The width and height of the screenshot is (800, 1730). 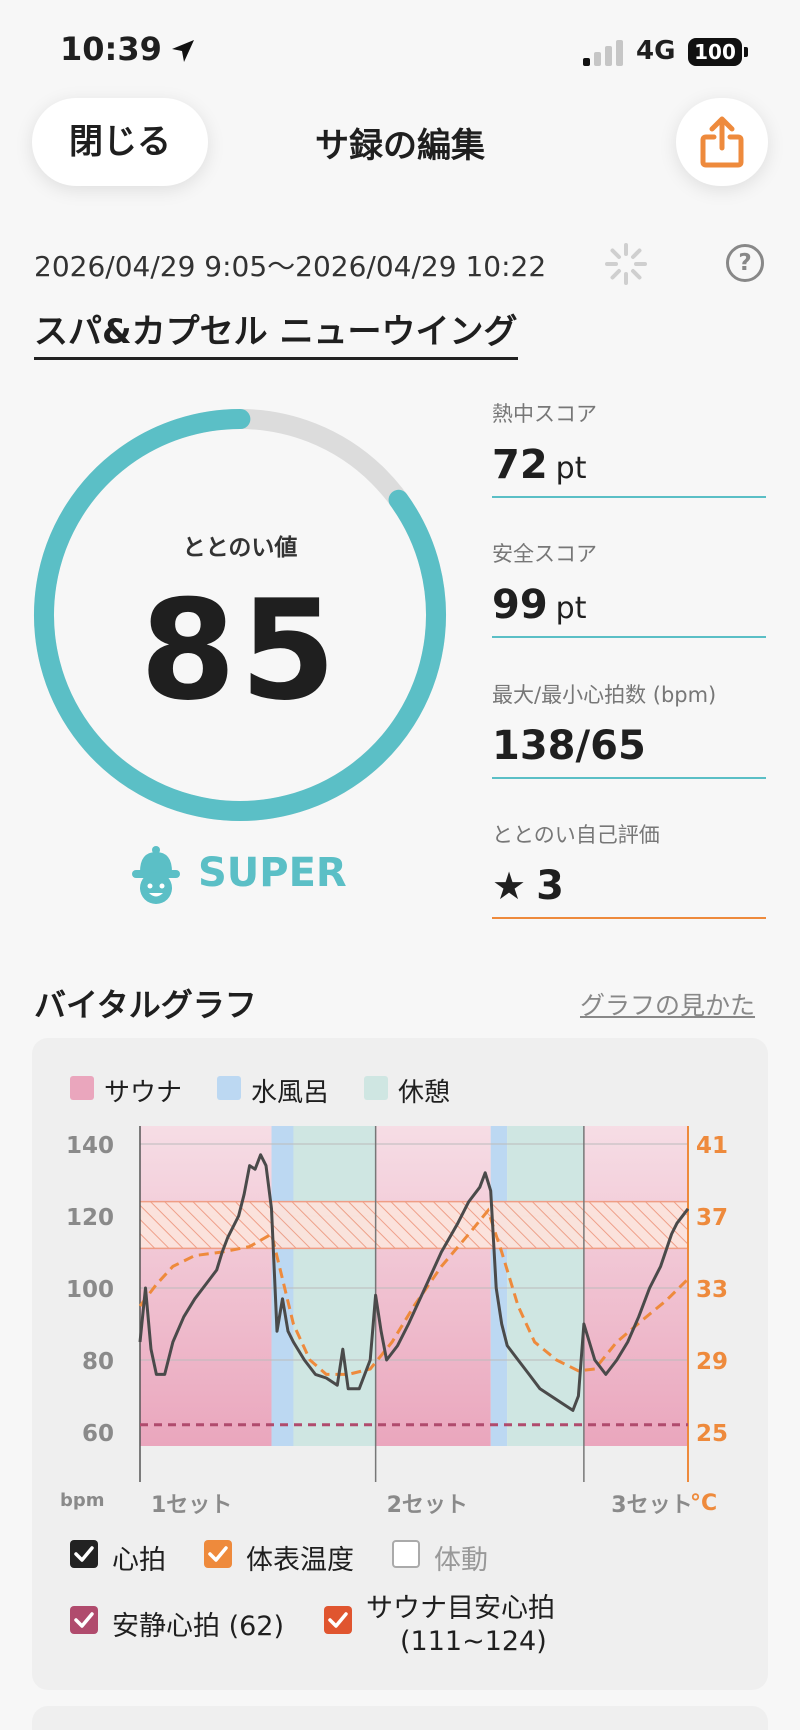 I want to click on sauna-hat-icon, so click(x=156, y=878).